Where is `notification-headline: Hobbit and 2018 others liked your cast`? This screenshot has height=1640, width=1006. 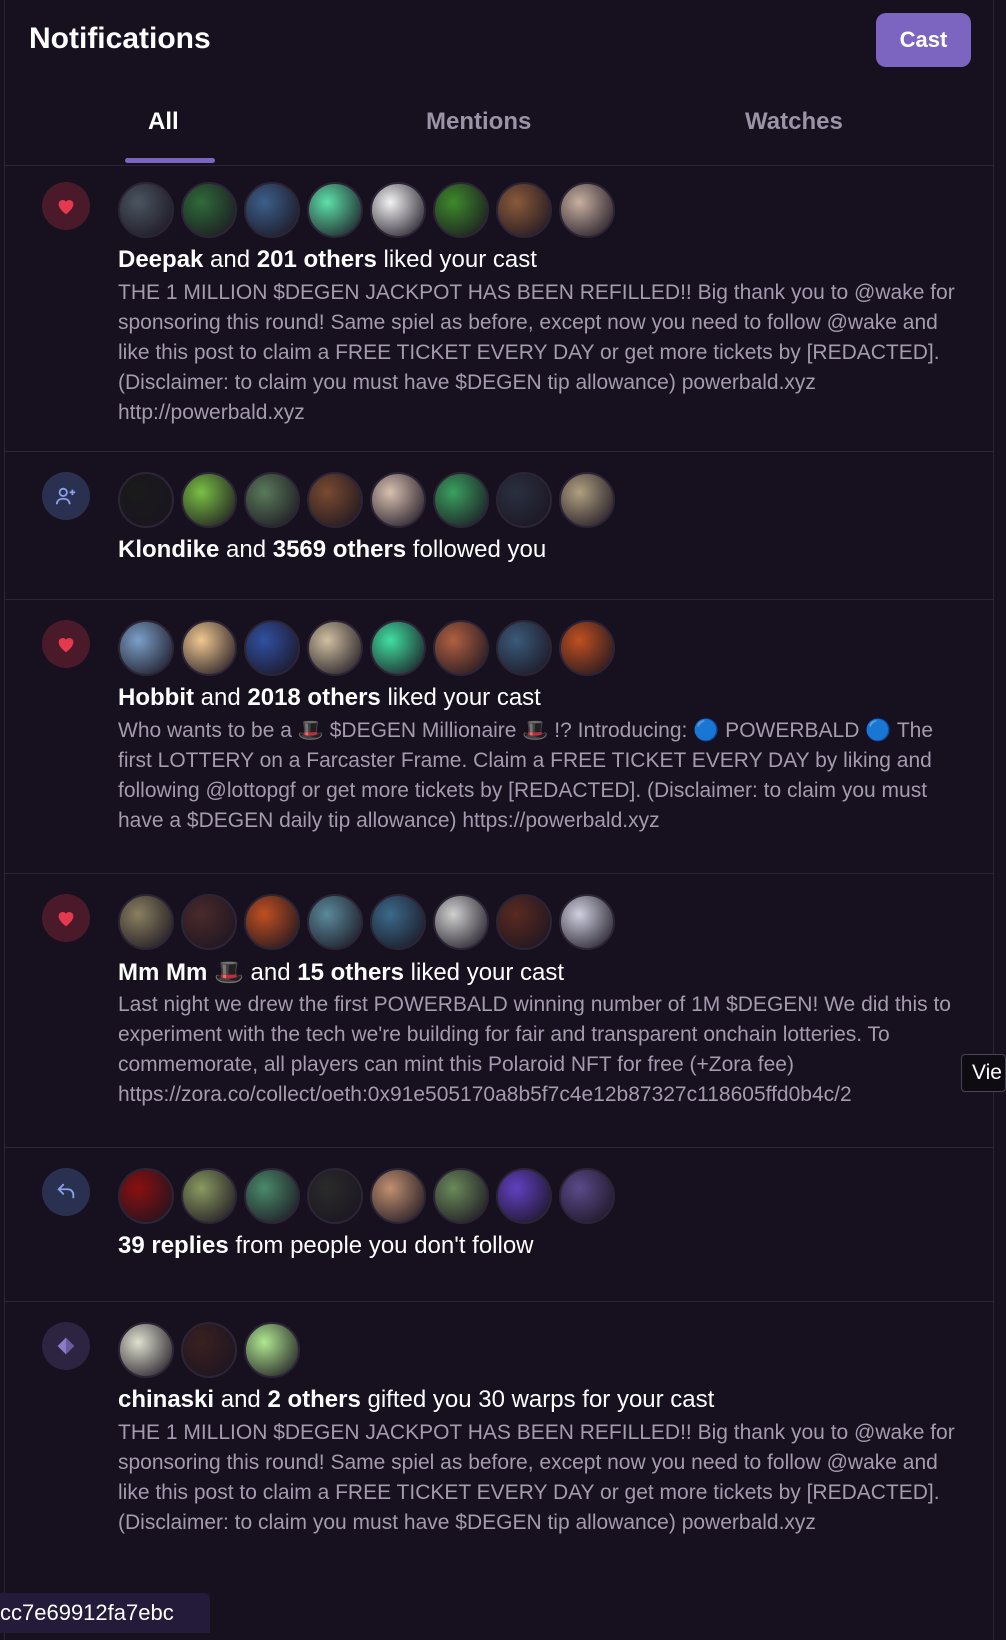
notification-headline: Hobbit and 2018 others liked your cast is located at coordinates (329, 698).